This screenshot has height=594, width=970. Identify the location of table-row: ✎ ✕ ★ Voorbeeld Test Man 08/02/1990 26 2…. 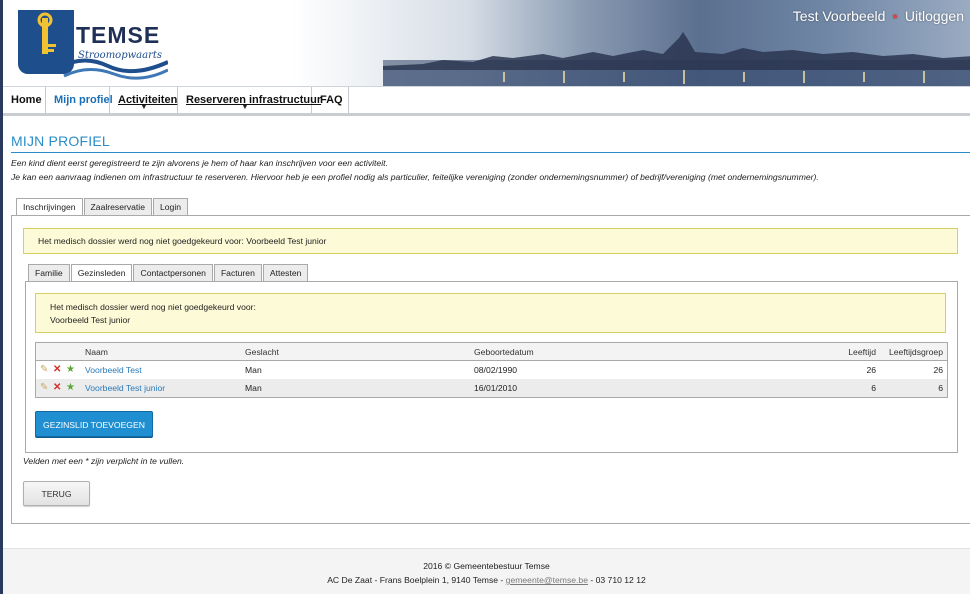
(491, 370).